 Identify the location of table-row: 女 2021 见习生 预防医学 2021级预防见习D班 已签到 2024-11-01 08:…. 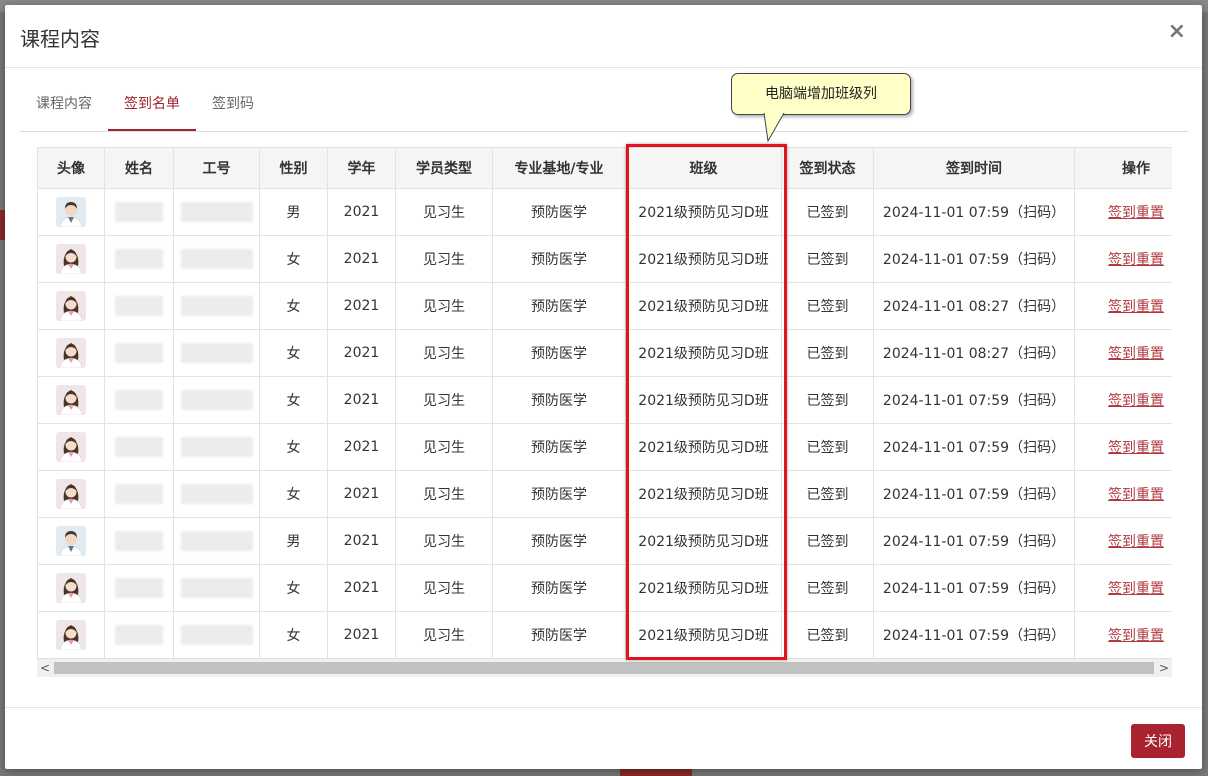
(604, 306).